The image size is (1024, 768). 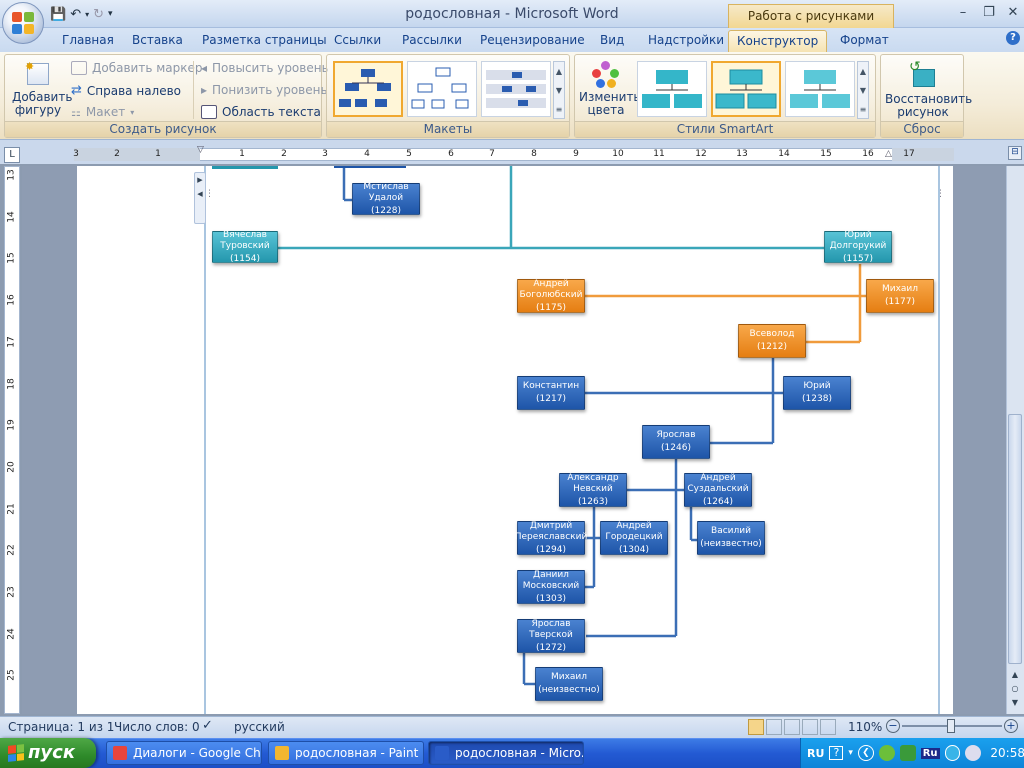 I want to click on word-count: Число слов: 0, so click(x=157, y=727).